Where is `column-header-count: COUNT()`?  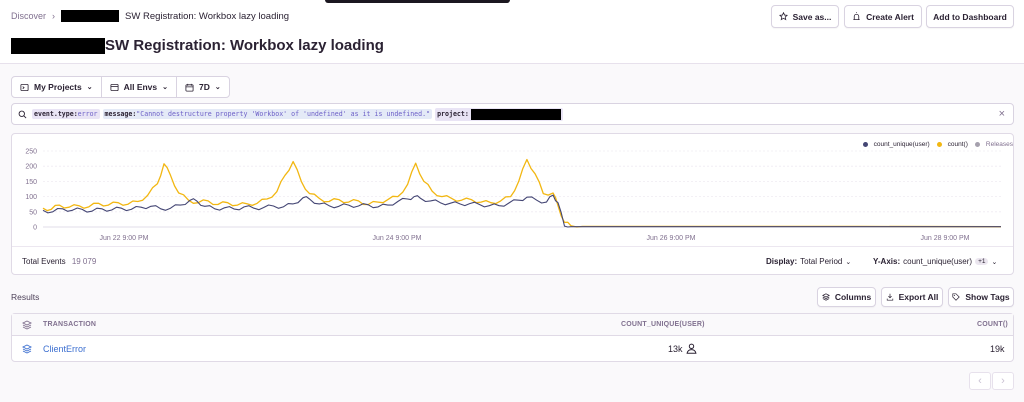 column-header-count: COUNT() is located at coordinates (992, 324).